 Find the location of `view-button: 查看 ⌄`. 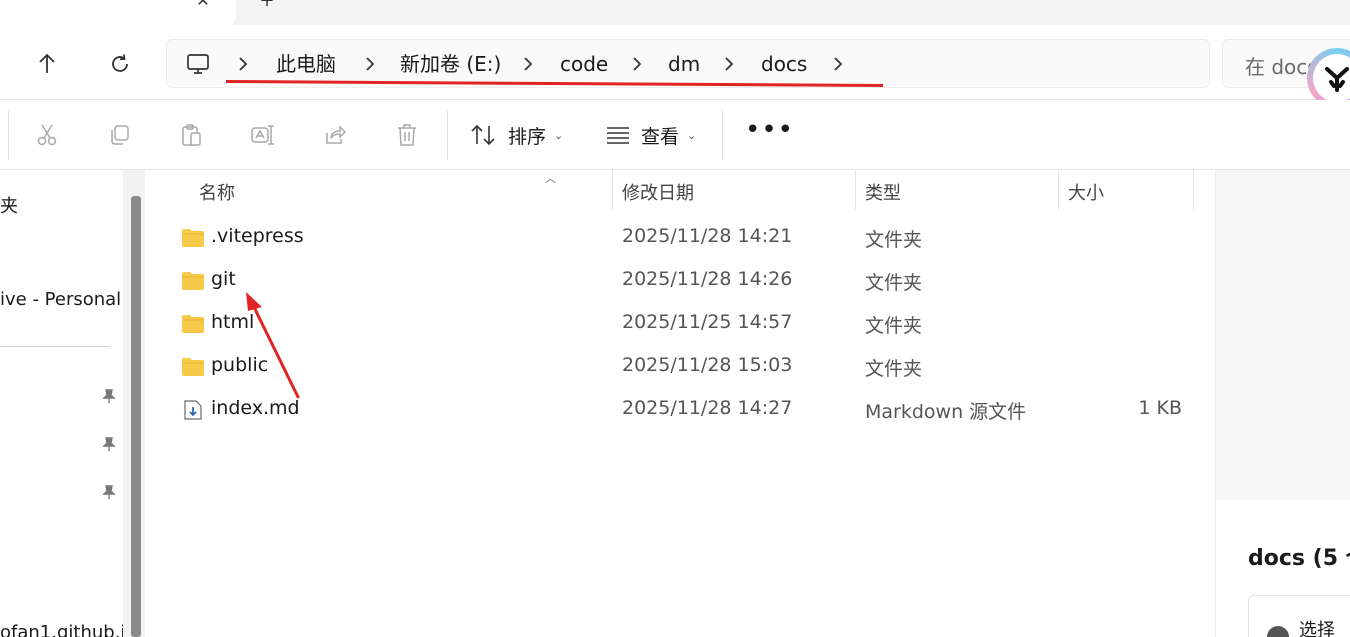

view-button: 查看 ⌄ is located at coordinates (650, 135).